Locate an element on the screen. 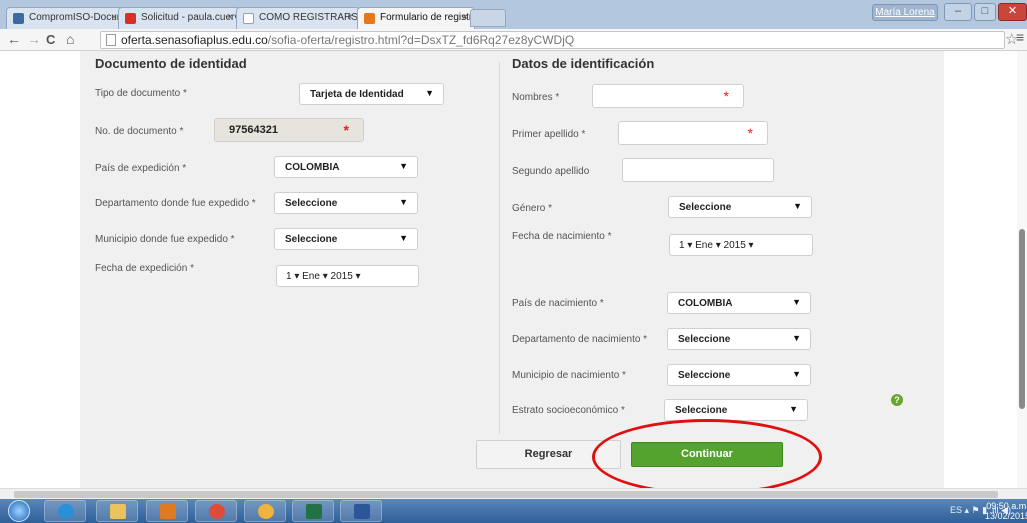 Image resolution: width=1027 pixels, height=523 pixels. issue-date-value: 1 ▾ Ene ▾ 2015 ▾ is located at coordinates (323, 276).